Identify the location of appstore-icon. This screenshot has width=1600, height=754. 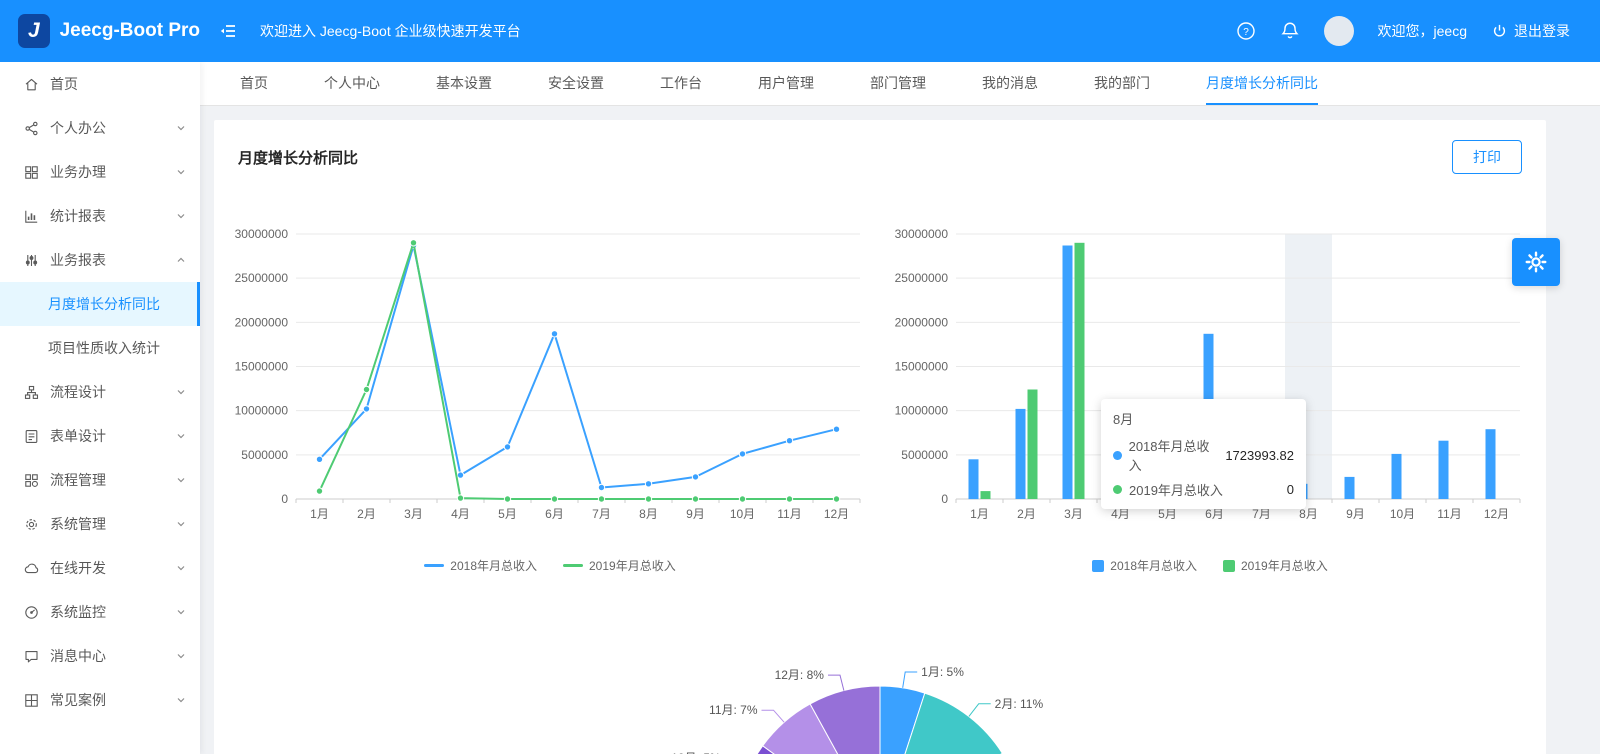
(32, 172).